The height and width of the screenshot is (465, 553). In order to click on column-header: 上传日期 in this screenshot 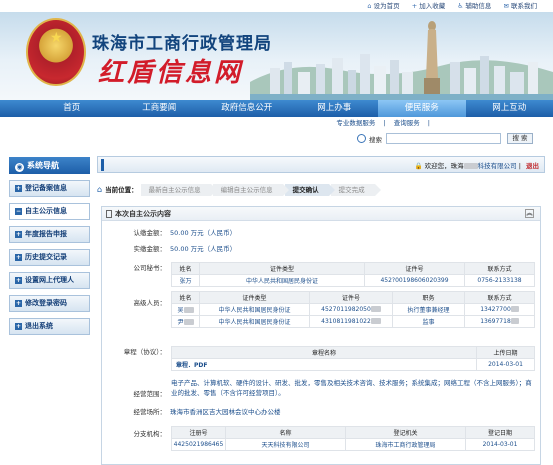, I will do `click(505, 352)`.